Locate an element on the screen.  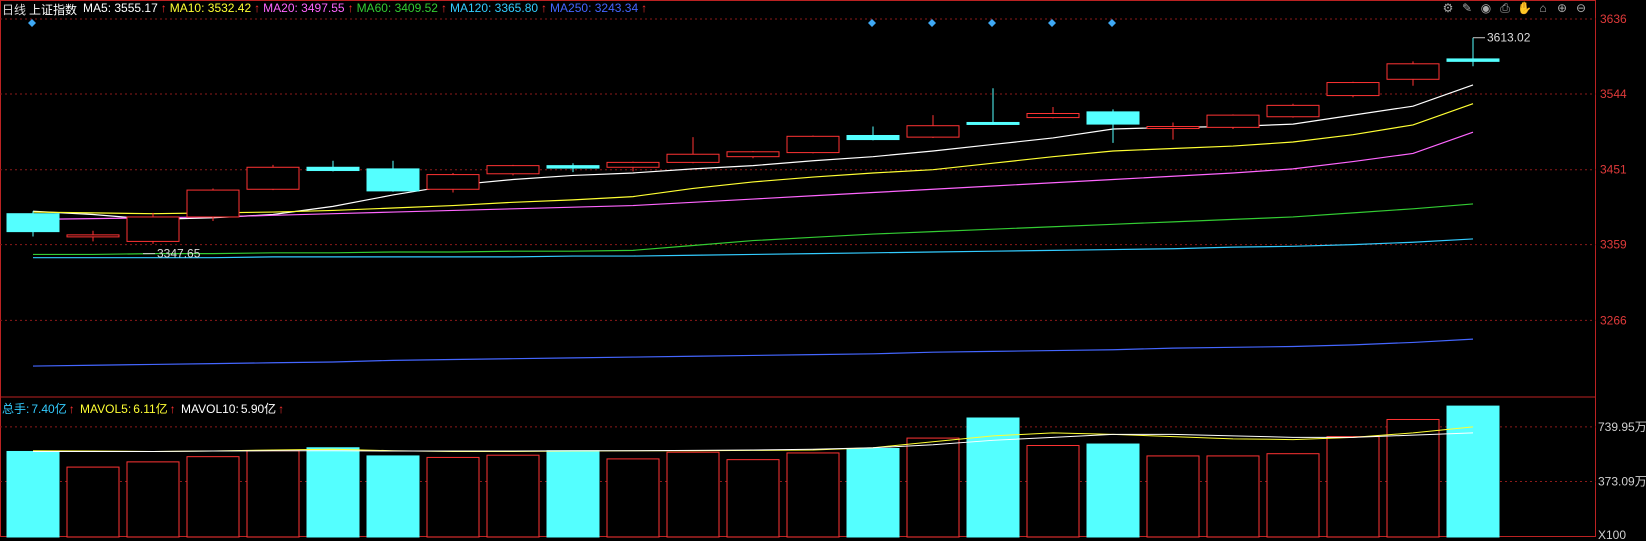
ma-line-ma120 is located at coordinates (753, 248).